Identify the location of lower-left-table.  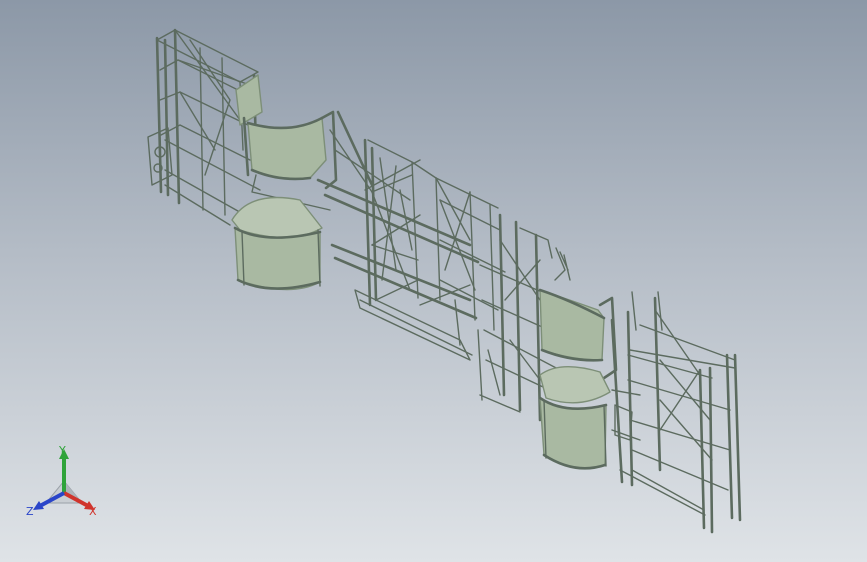
(277, 243).